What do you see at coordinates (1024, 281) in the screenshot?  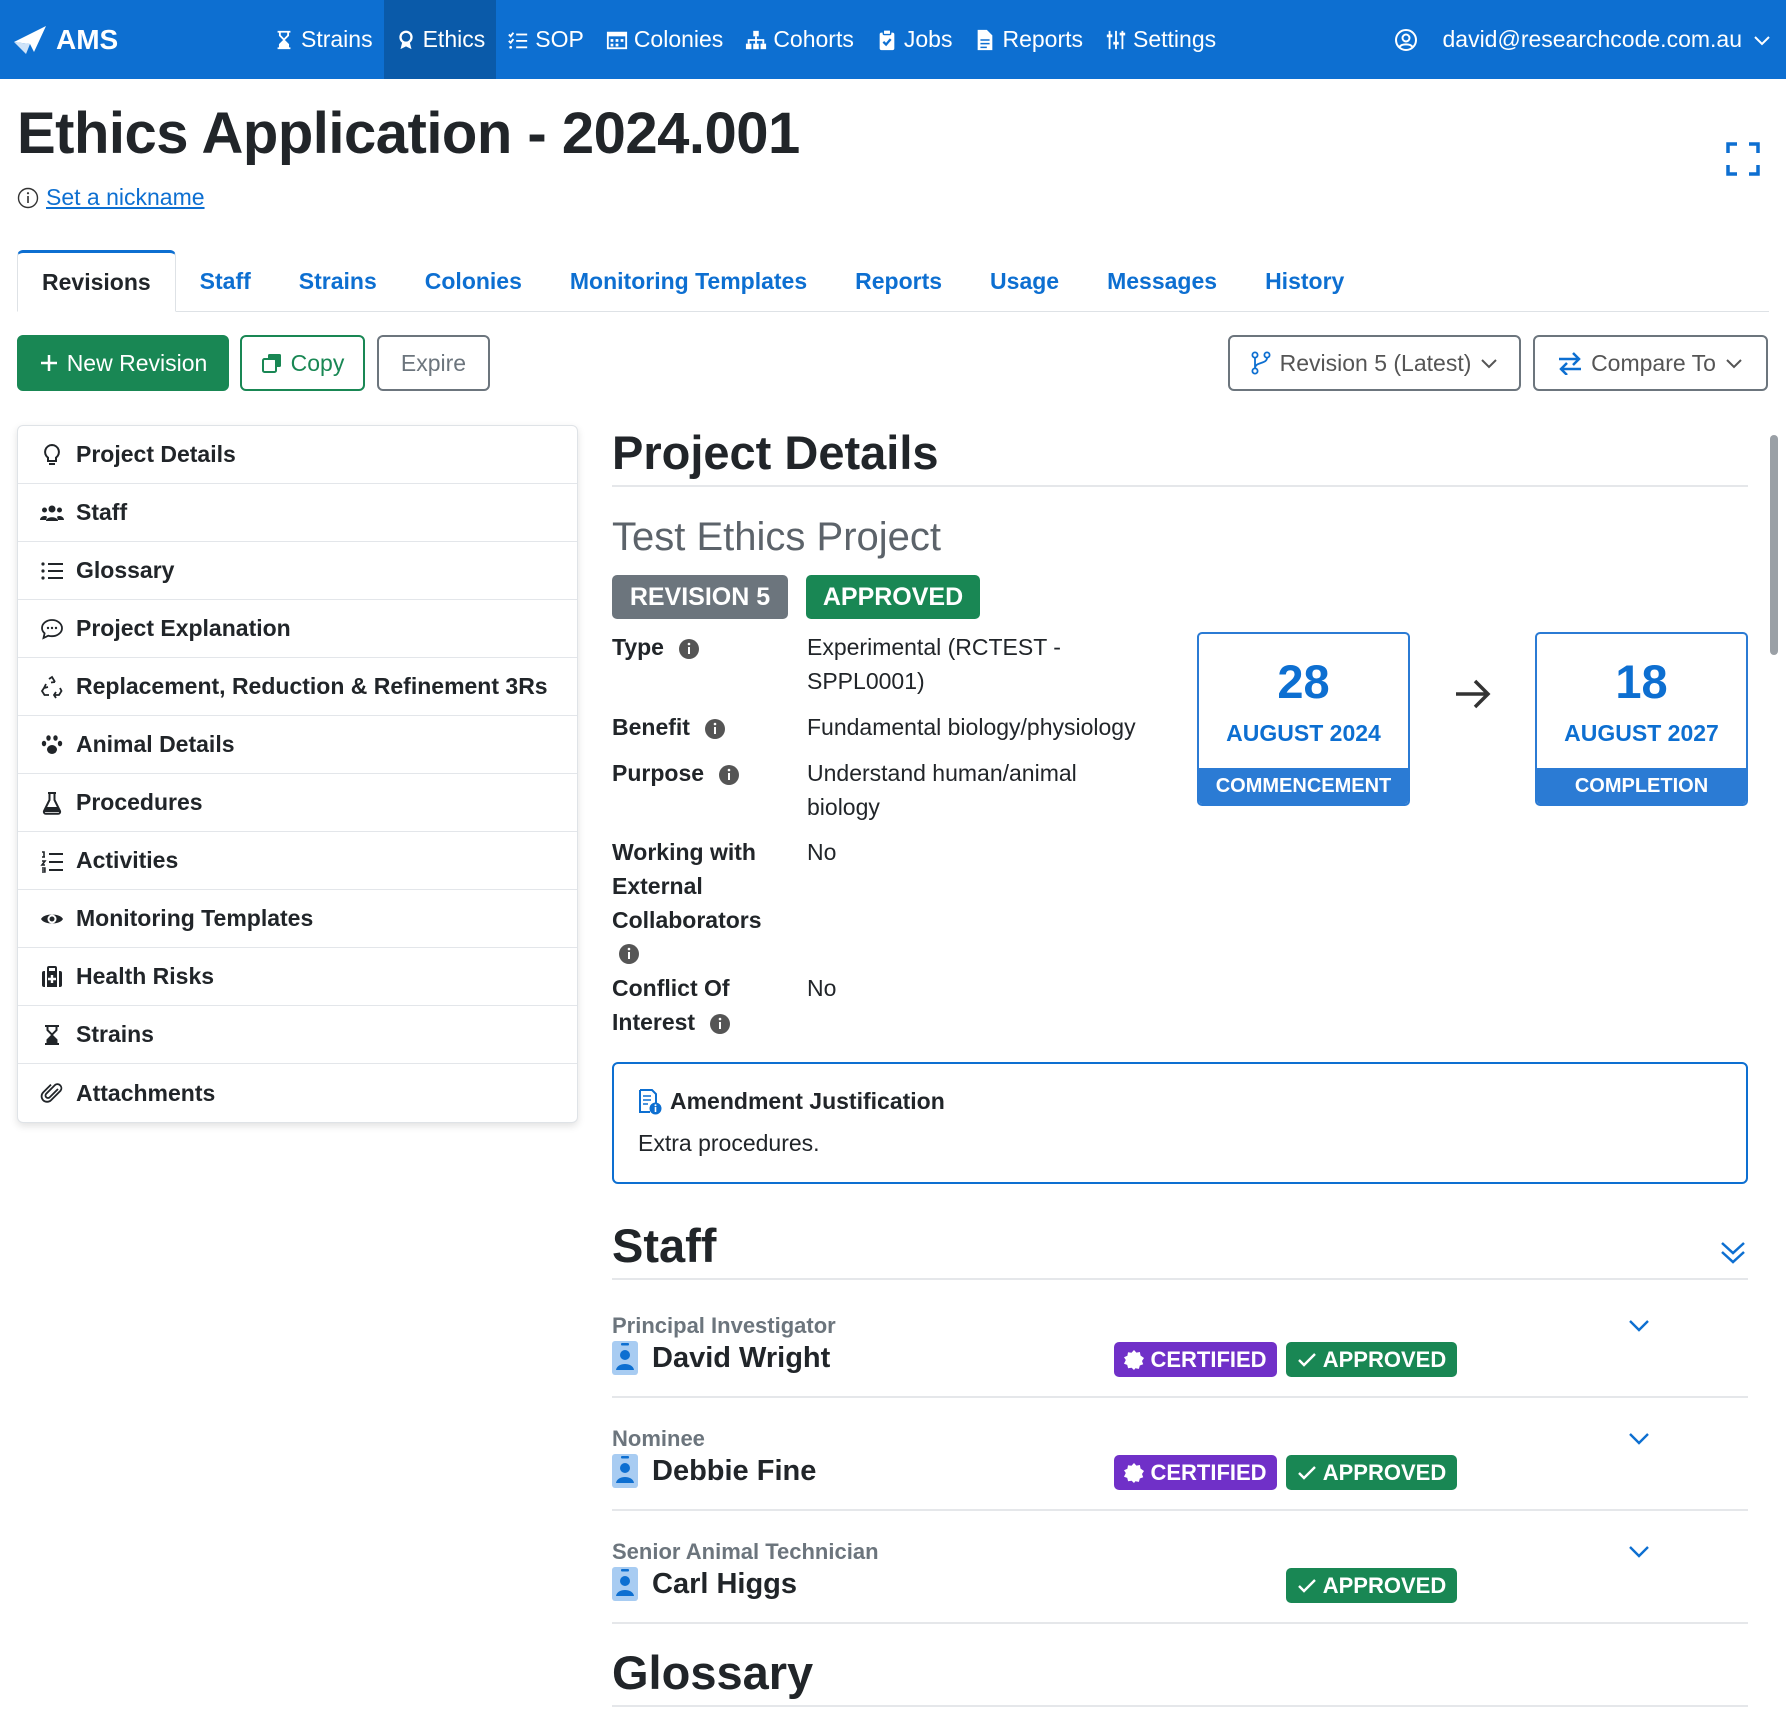 I see `tab-usage: Usage` at bounding box center [1024, 281].